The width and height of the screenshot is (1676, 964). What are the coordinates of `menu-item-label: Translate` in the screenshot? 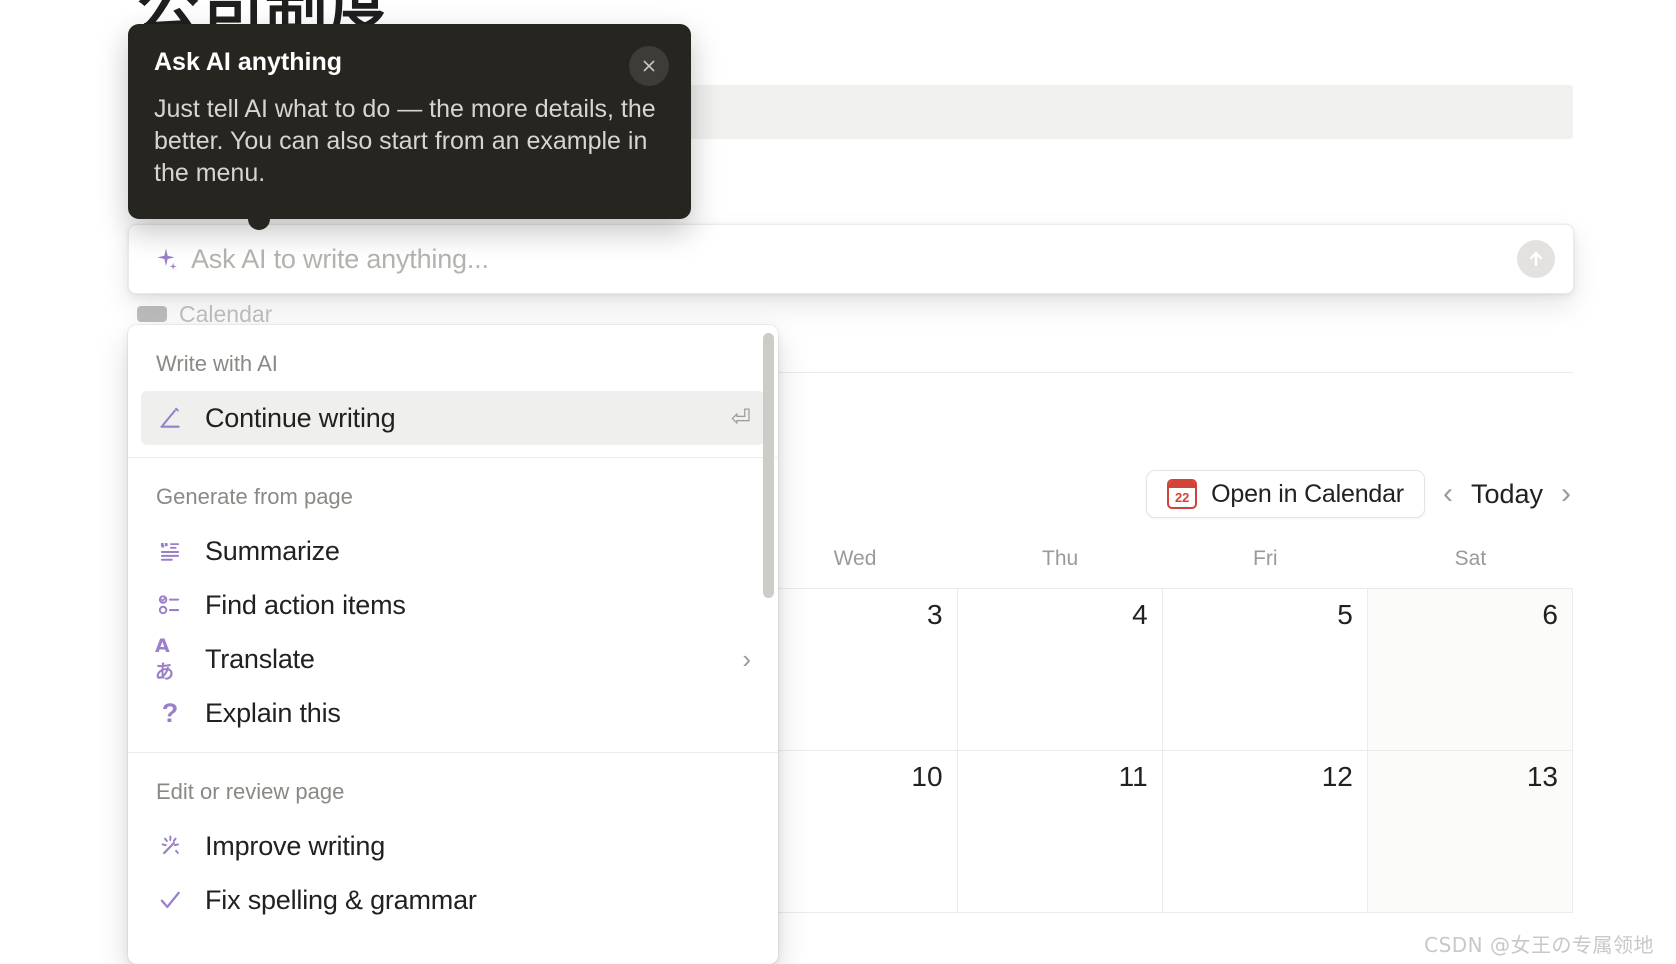 It's located at (260, 658).